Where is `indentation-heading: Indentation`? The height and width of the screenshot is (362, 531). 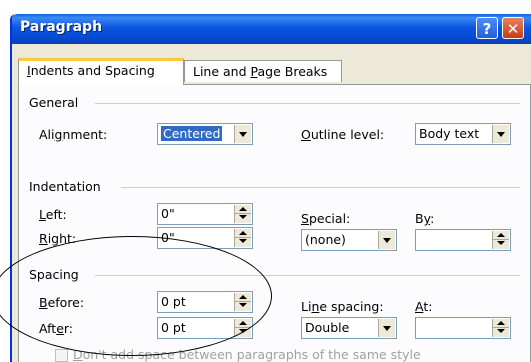 indentation-heading: Indentation is located at coordinates (65, 186).